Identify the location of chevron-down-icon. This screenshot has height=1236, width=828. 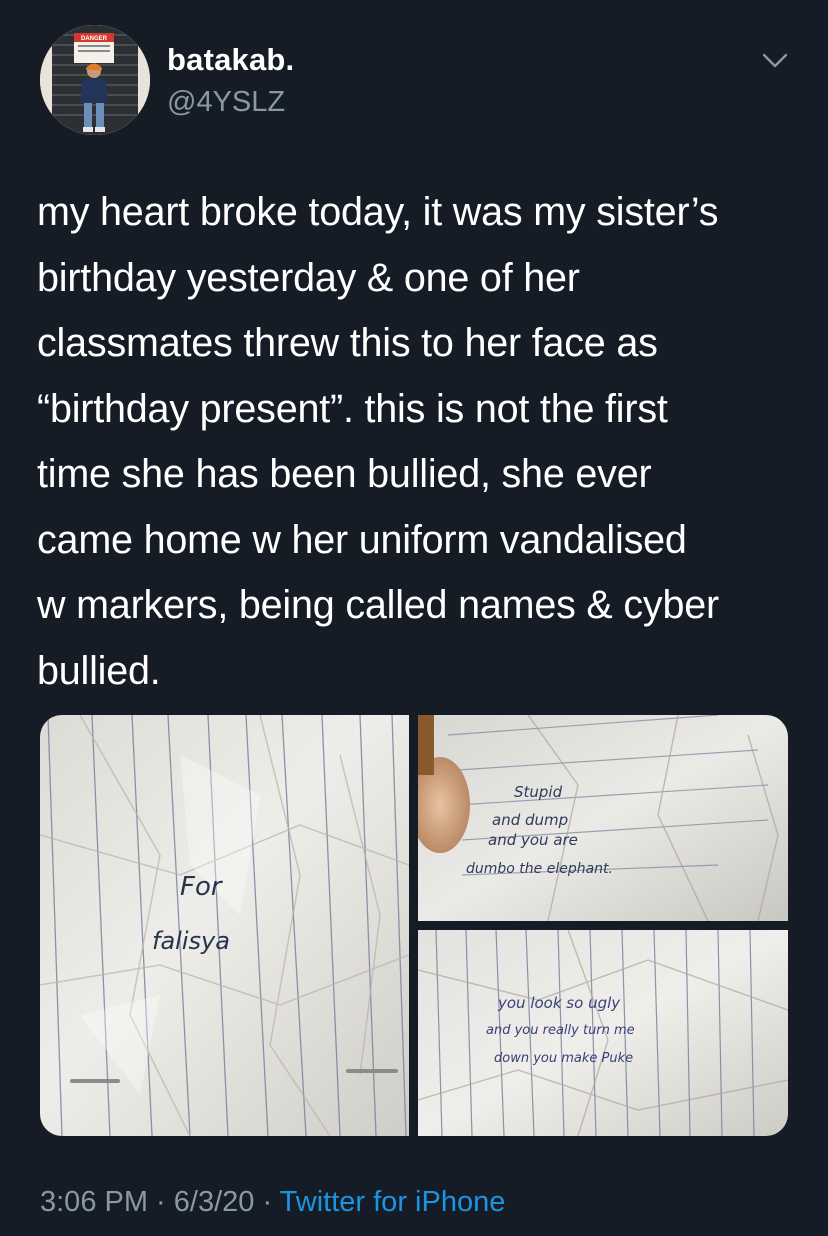
(775, 61).